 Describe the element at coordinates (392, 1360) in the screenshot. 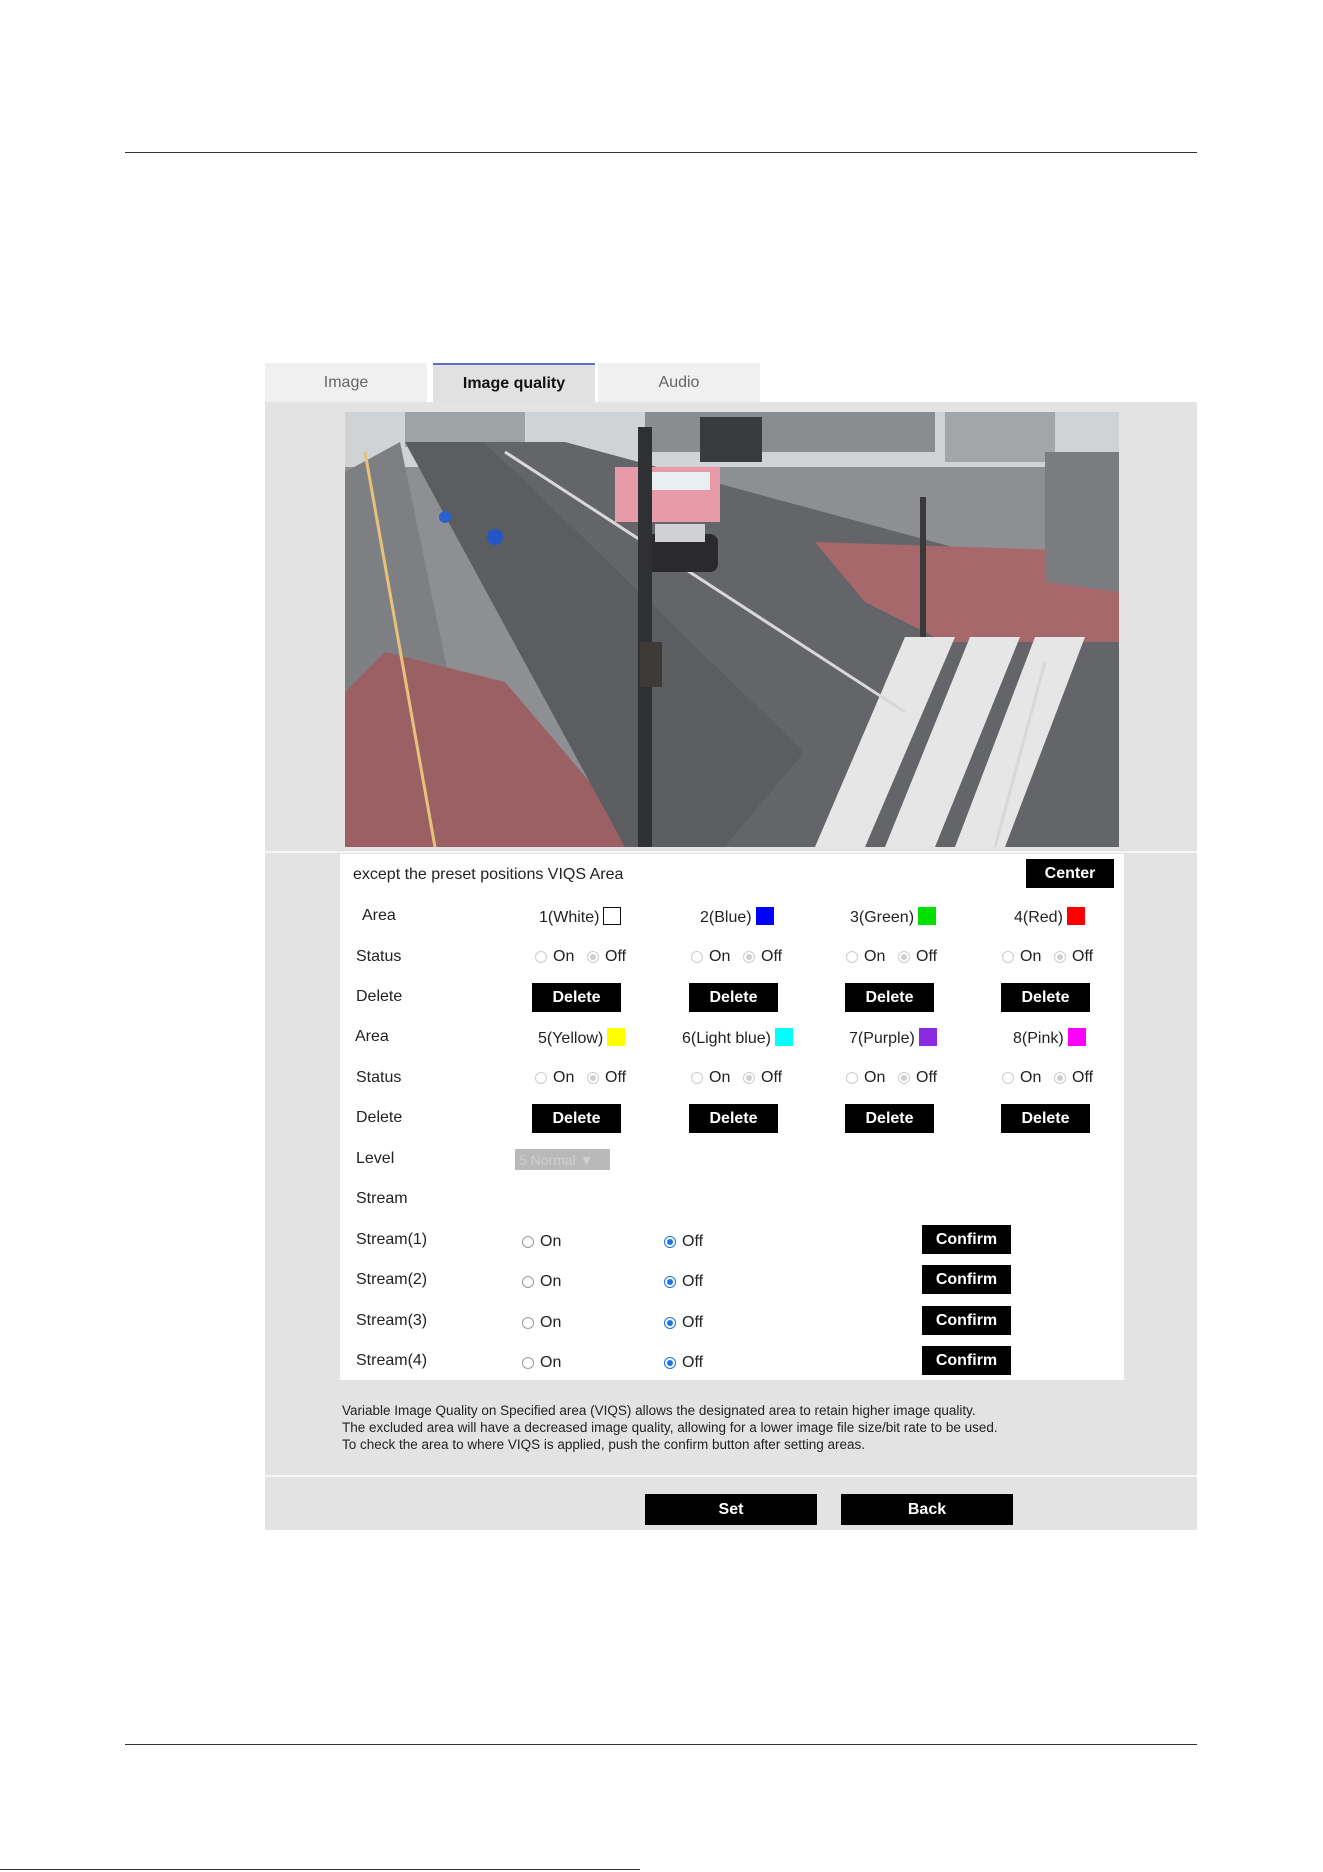

I see `stream-4-label: Stream(4)` at that location.